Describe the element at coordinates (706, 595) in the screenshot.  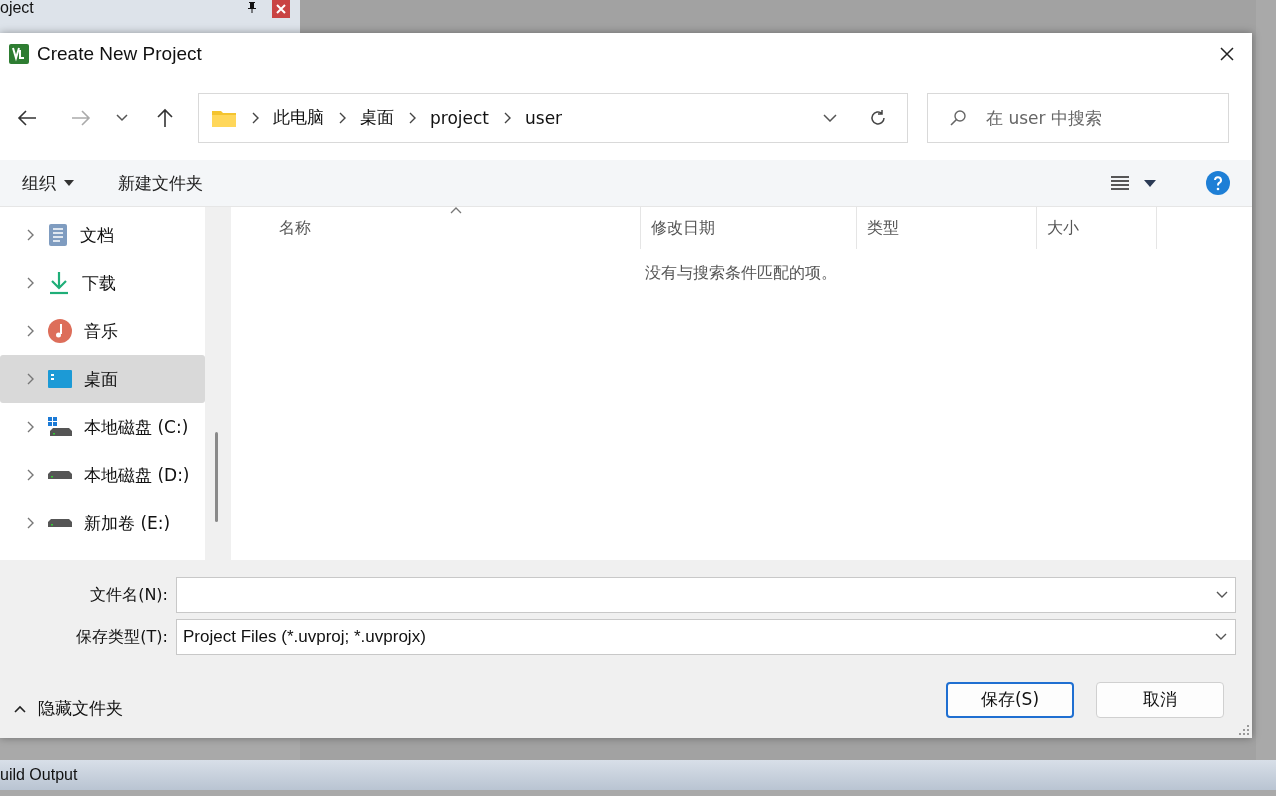
I see `filename-field` at that location.